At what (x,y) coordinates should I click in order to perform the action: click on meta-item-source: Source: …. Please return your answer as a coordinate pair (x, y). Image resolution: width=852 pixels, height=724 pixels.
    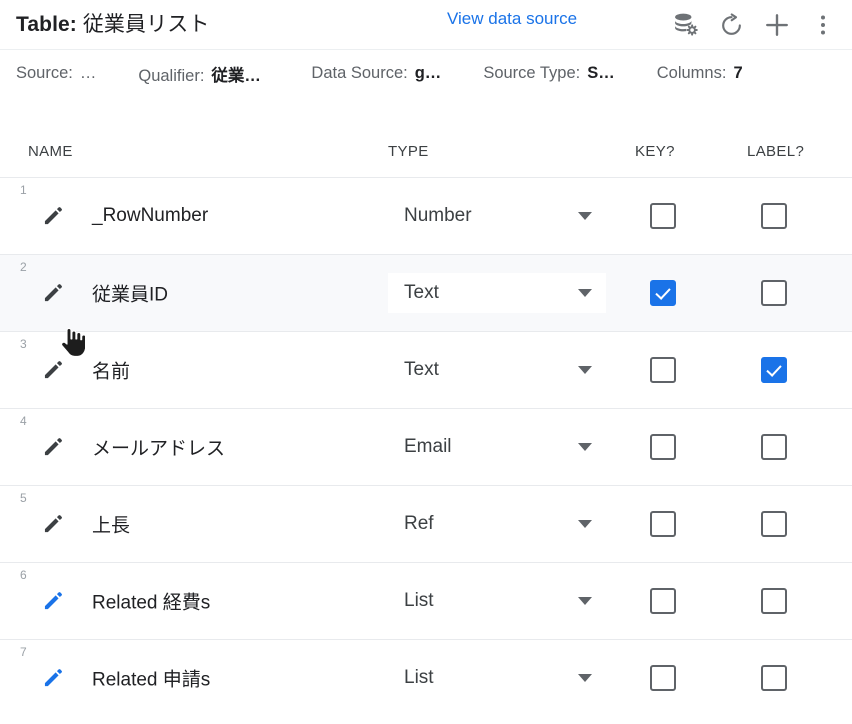
    Looking at the image, I should click on (56, 73).